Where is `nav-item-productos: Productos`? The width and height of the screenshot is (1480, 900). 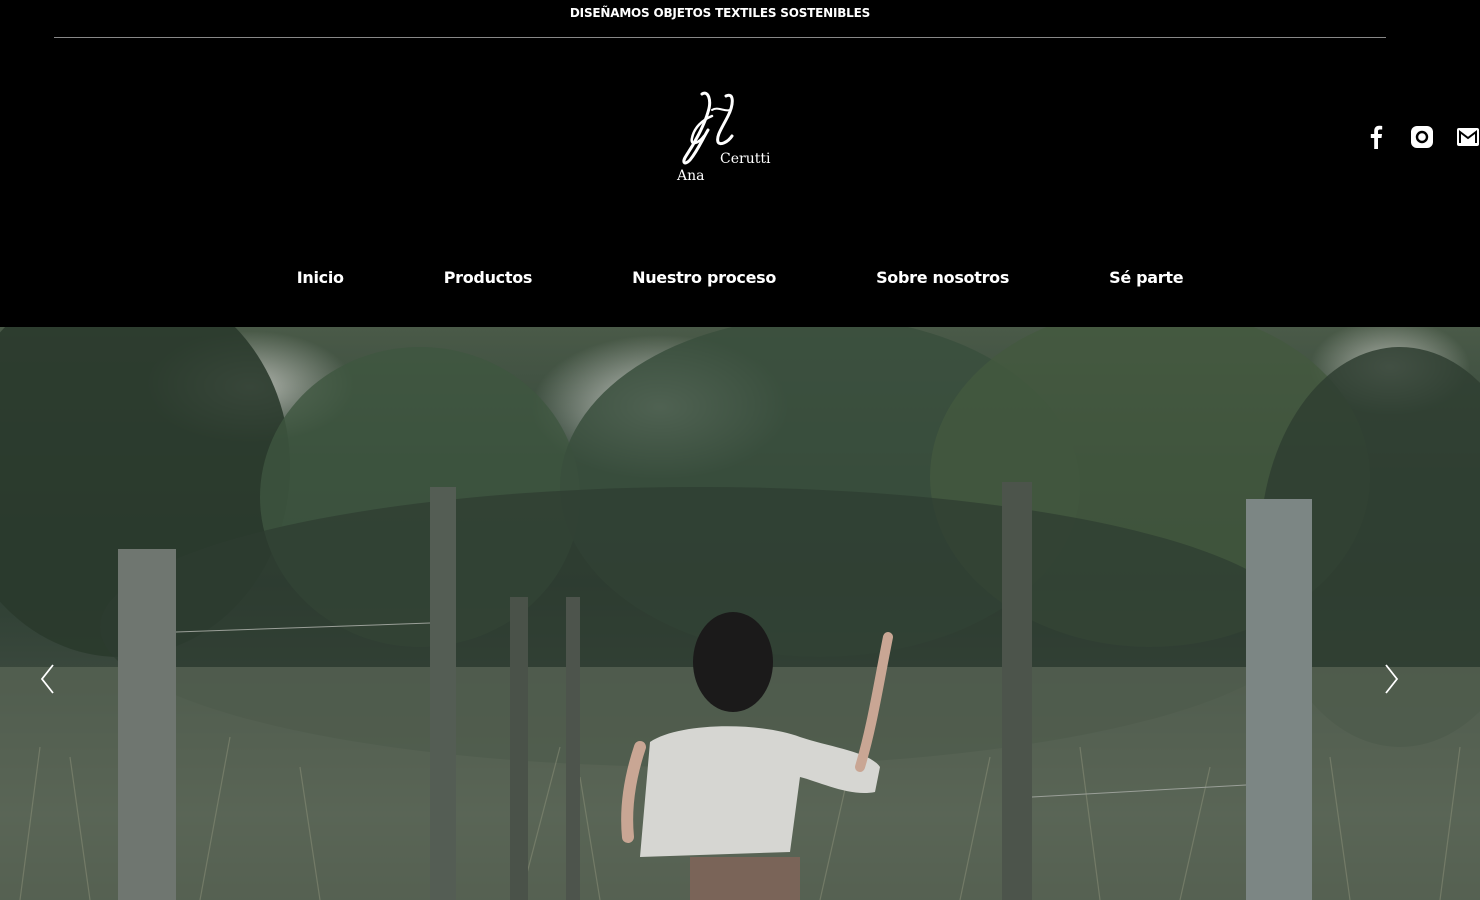
nav-item-productos: Productos is located at coordinates (488, 277).